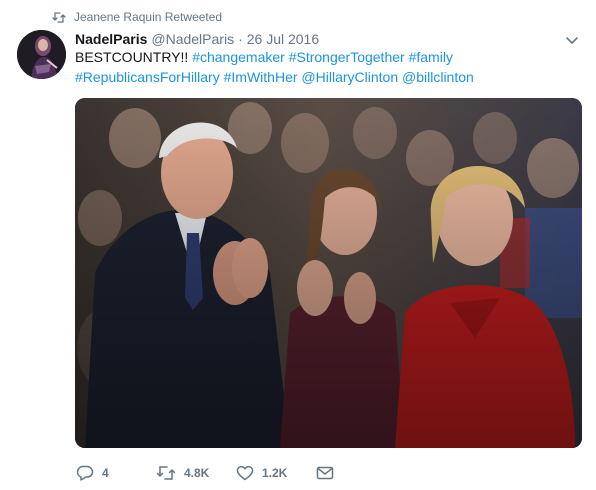 The width and height of the screenshot is (596, 490). I want to click on mention-link: @billclinton, so click(438, 77).